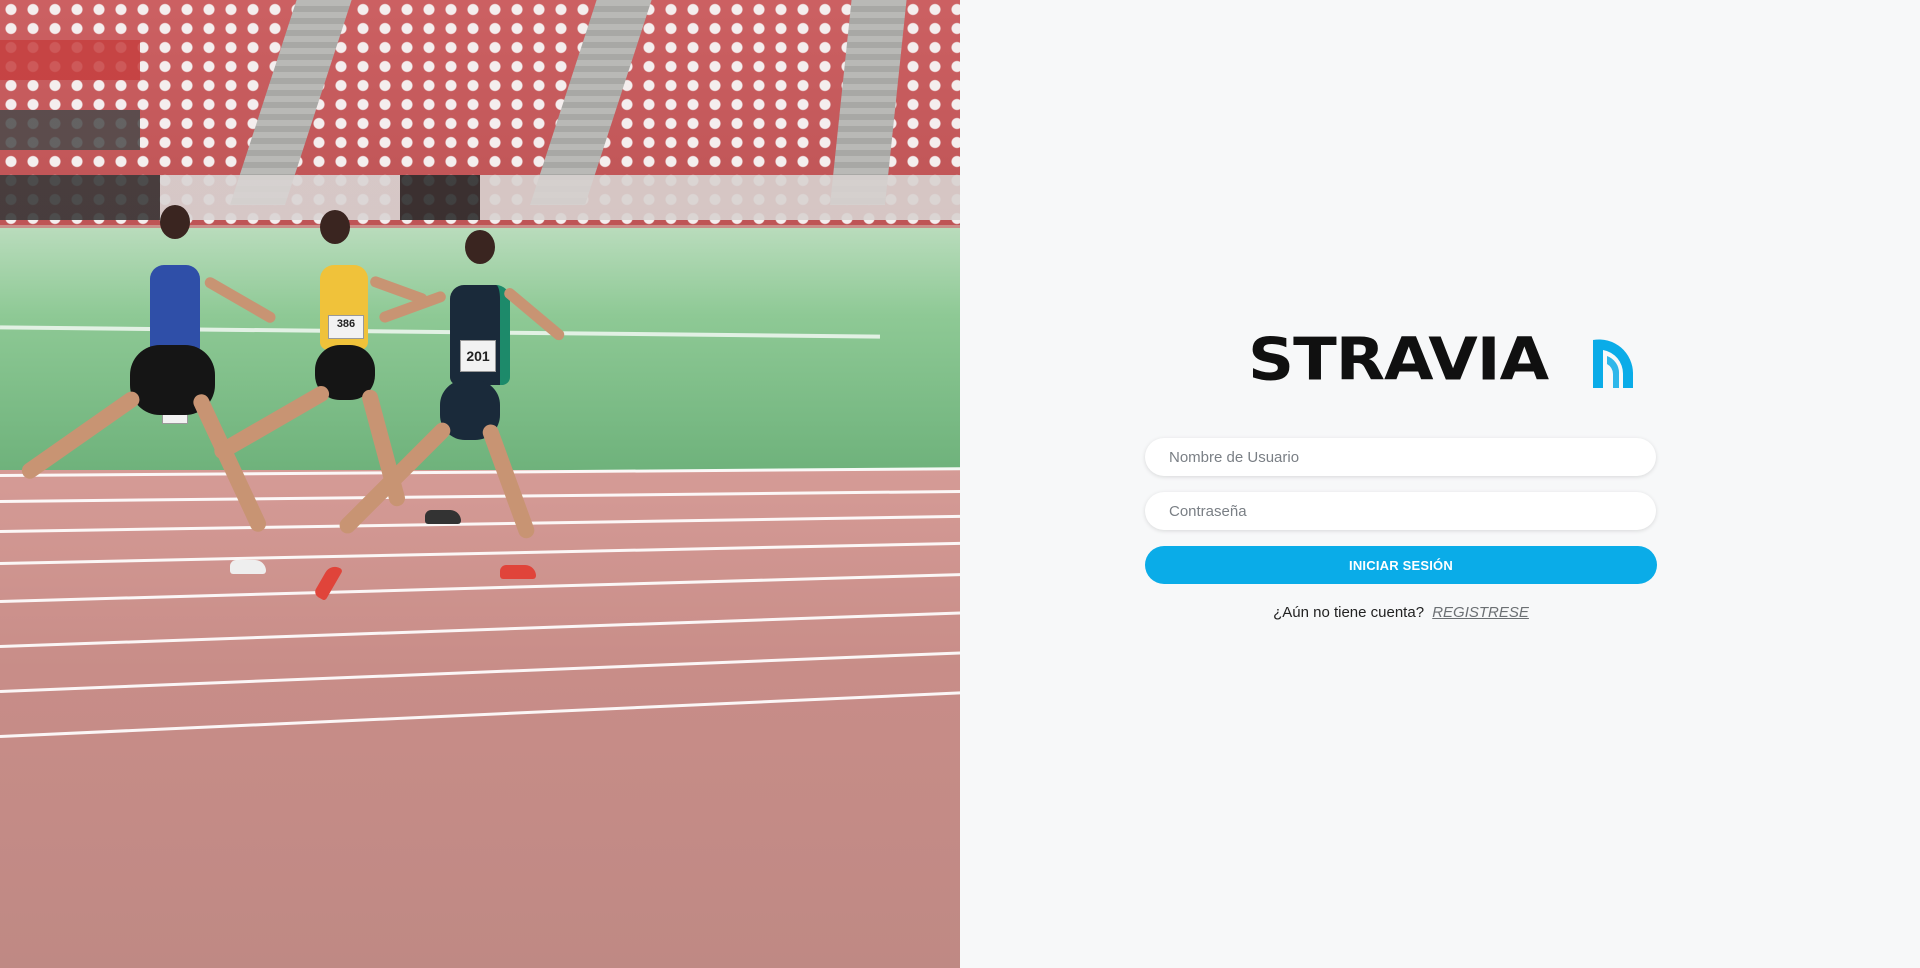 This screenshot has height=968, width=1920. I want to click on stadium-signs, so click(70, 107).